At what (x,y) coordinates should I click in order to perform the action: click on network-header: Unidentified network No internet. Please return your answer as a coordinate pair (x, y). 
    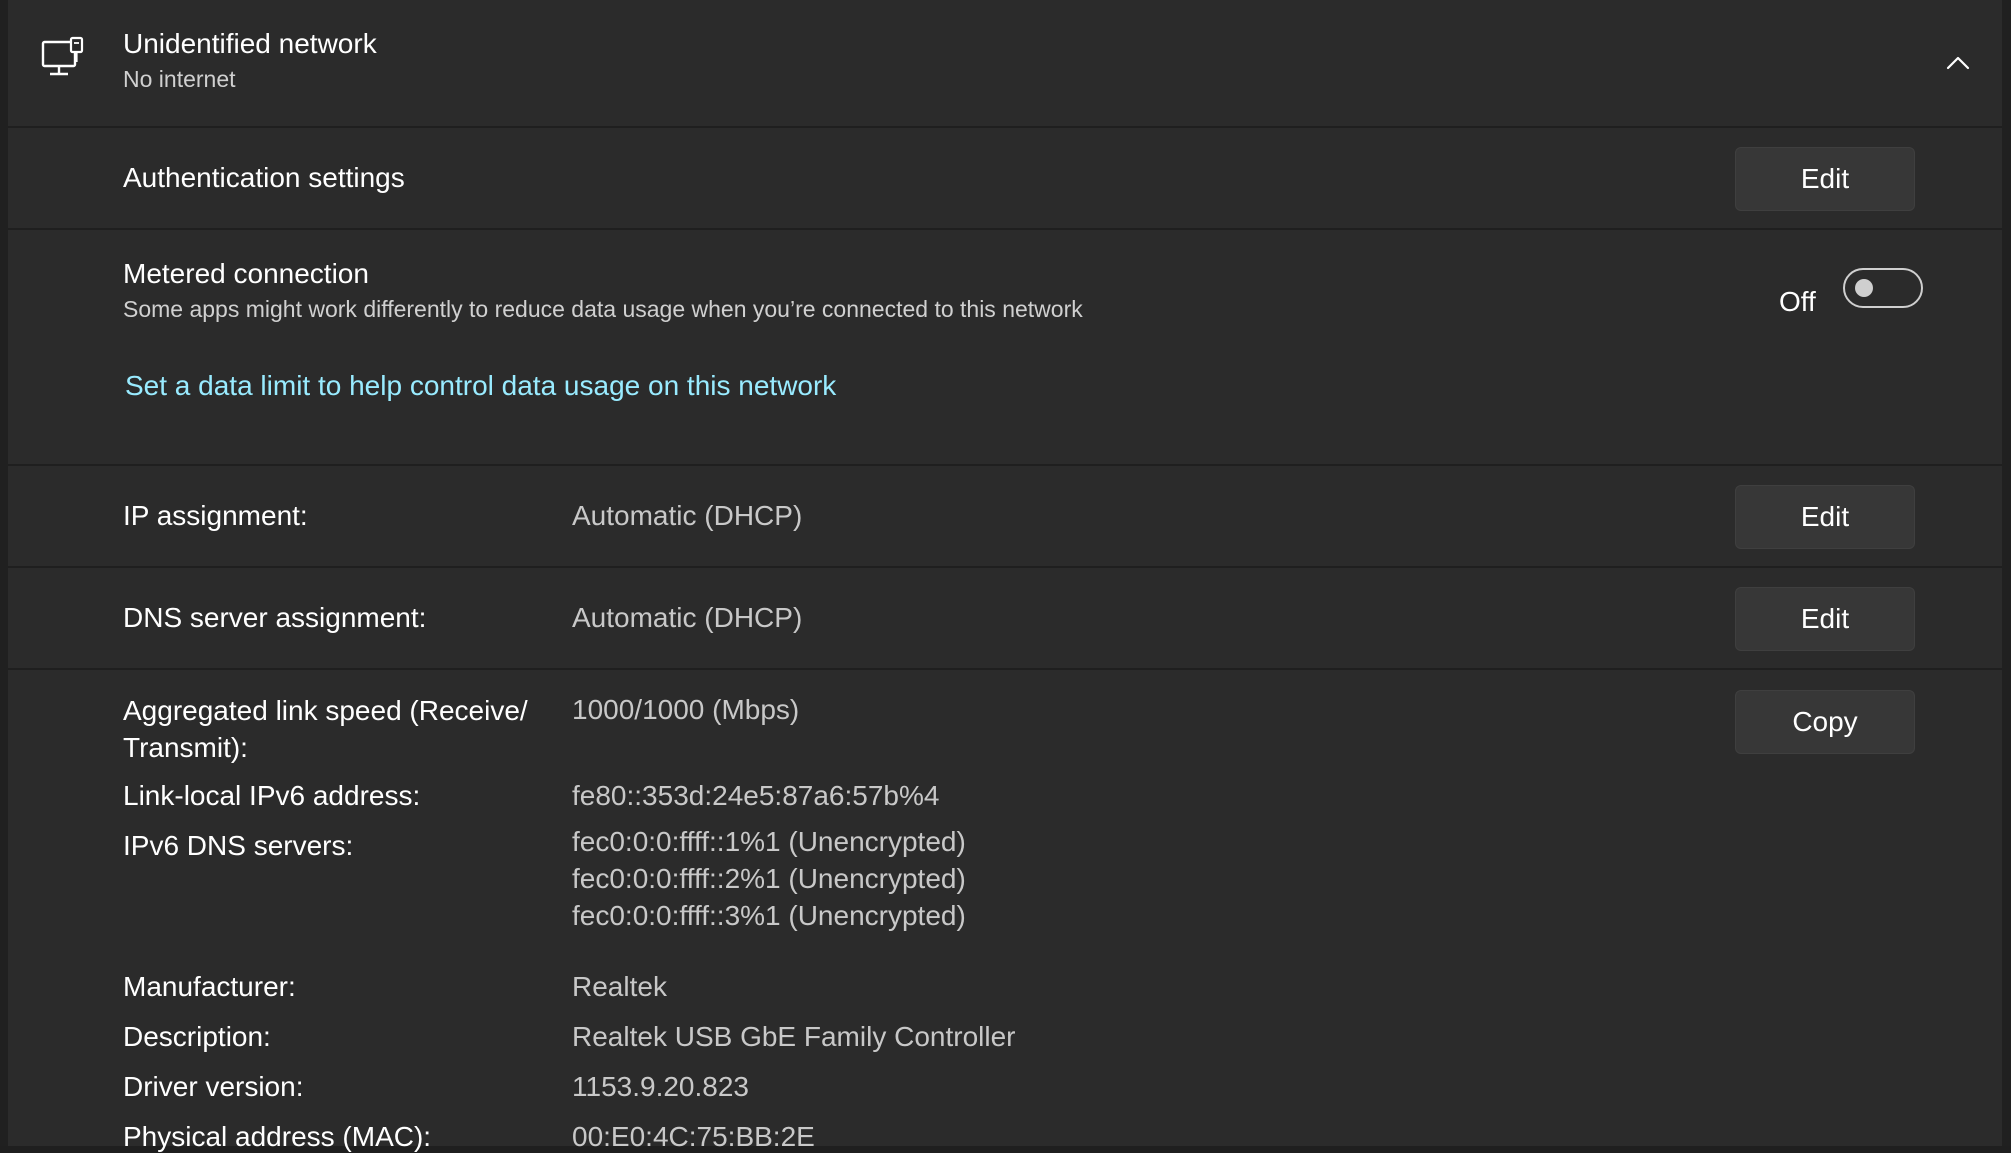
    Looking at the image, I should click on (1005, 64).